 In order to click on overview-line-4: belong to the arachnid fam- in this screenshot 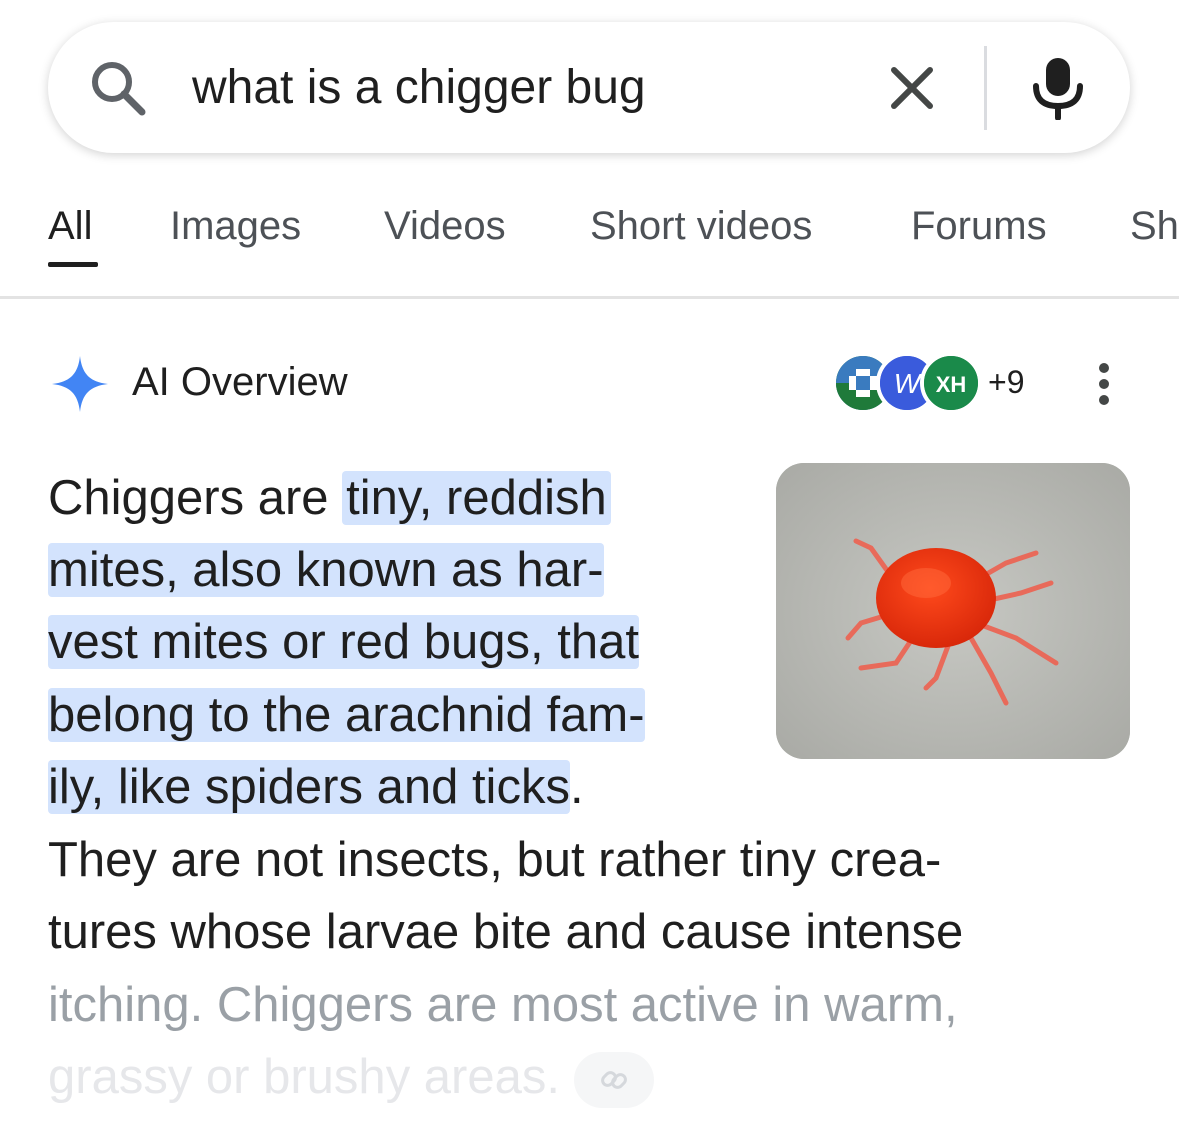, I will do `click(346, 715)`.